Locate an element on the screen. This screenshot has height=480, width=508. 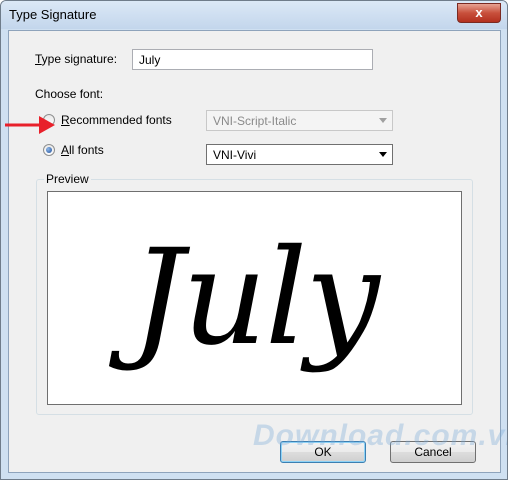
close-button: x is located at coordinates (479, 13).